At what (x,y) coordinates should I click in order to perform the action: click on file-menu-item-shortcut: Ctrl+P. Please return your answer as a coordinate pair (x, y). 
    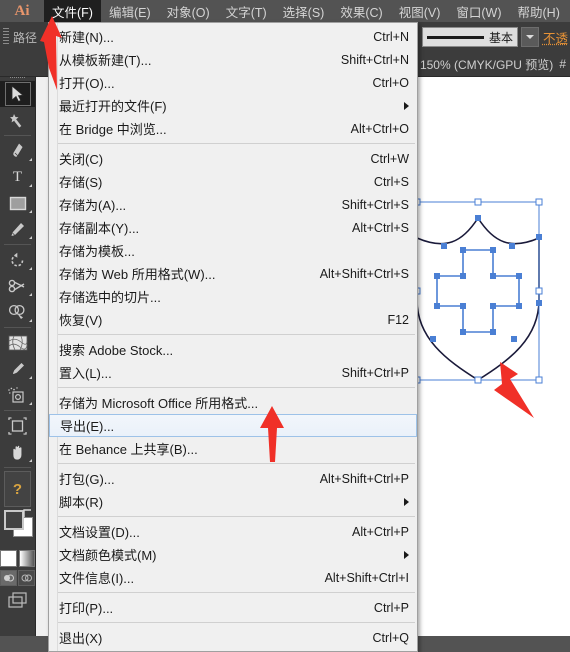
    Looking at the image, I should click on (391, 607).